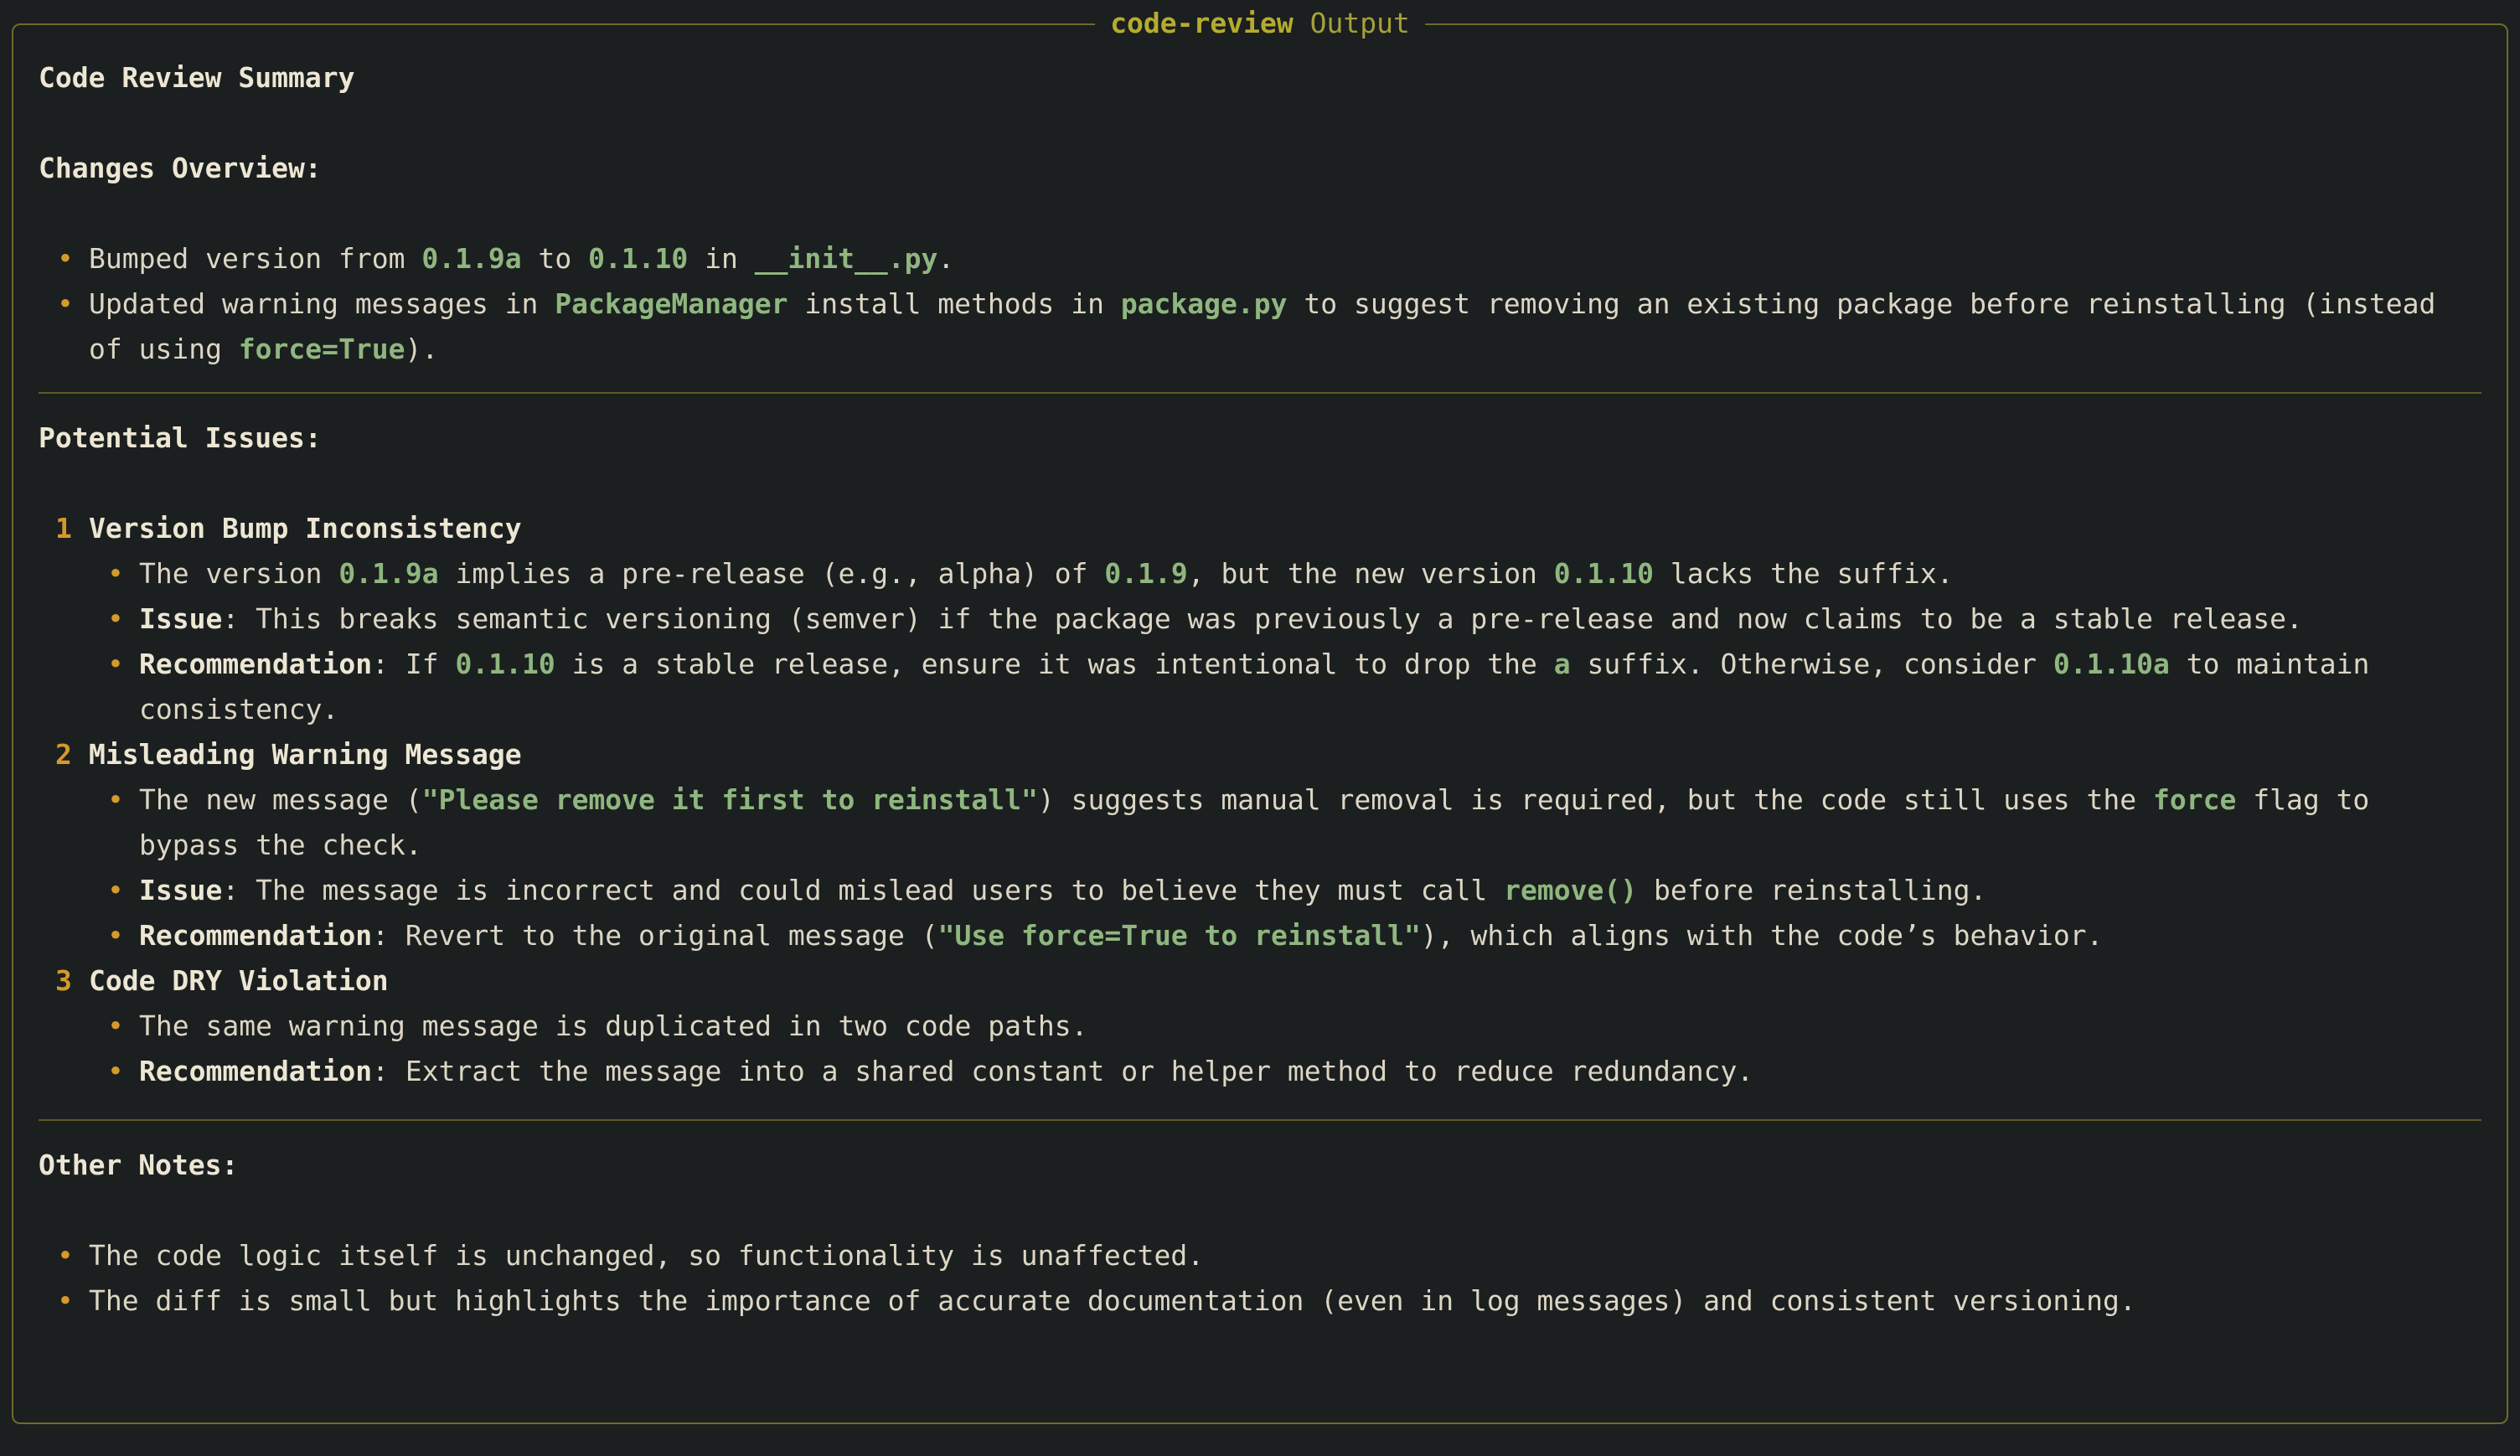  Describe the element at coordinates (280, 845) in the screenshot. I see `sub-list-item-continuation: bypass the check.` at that location.